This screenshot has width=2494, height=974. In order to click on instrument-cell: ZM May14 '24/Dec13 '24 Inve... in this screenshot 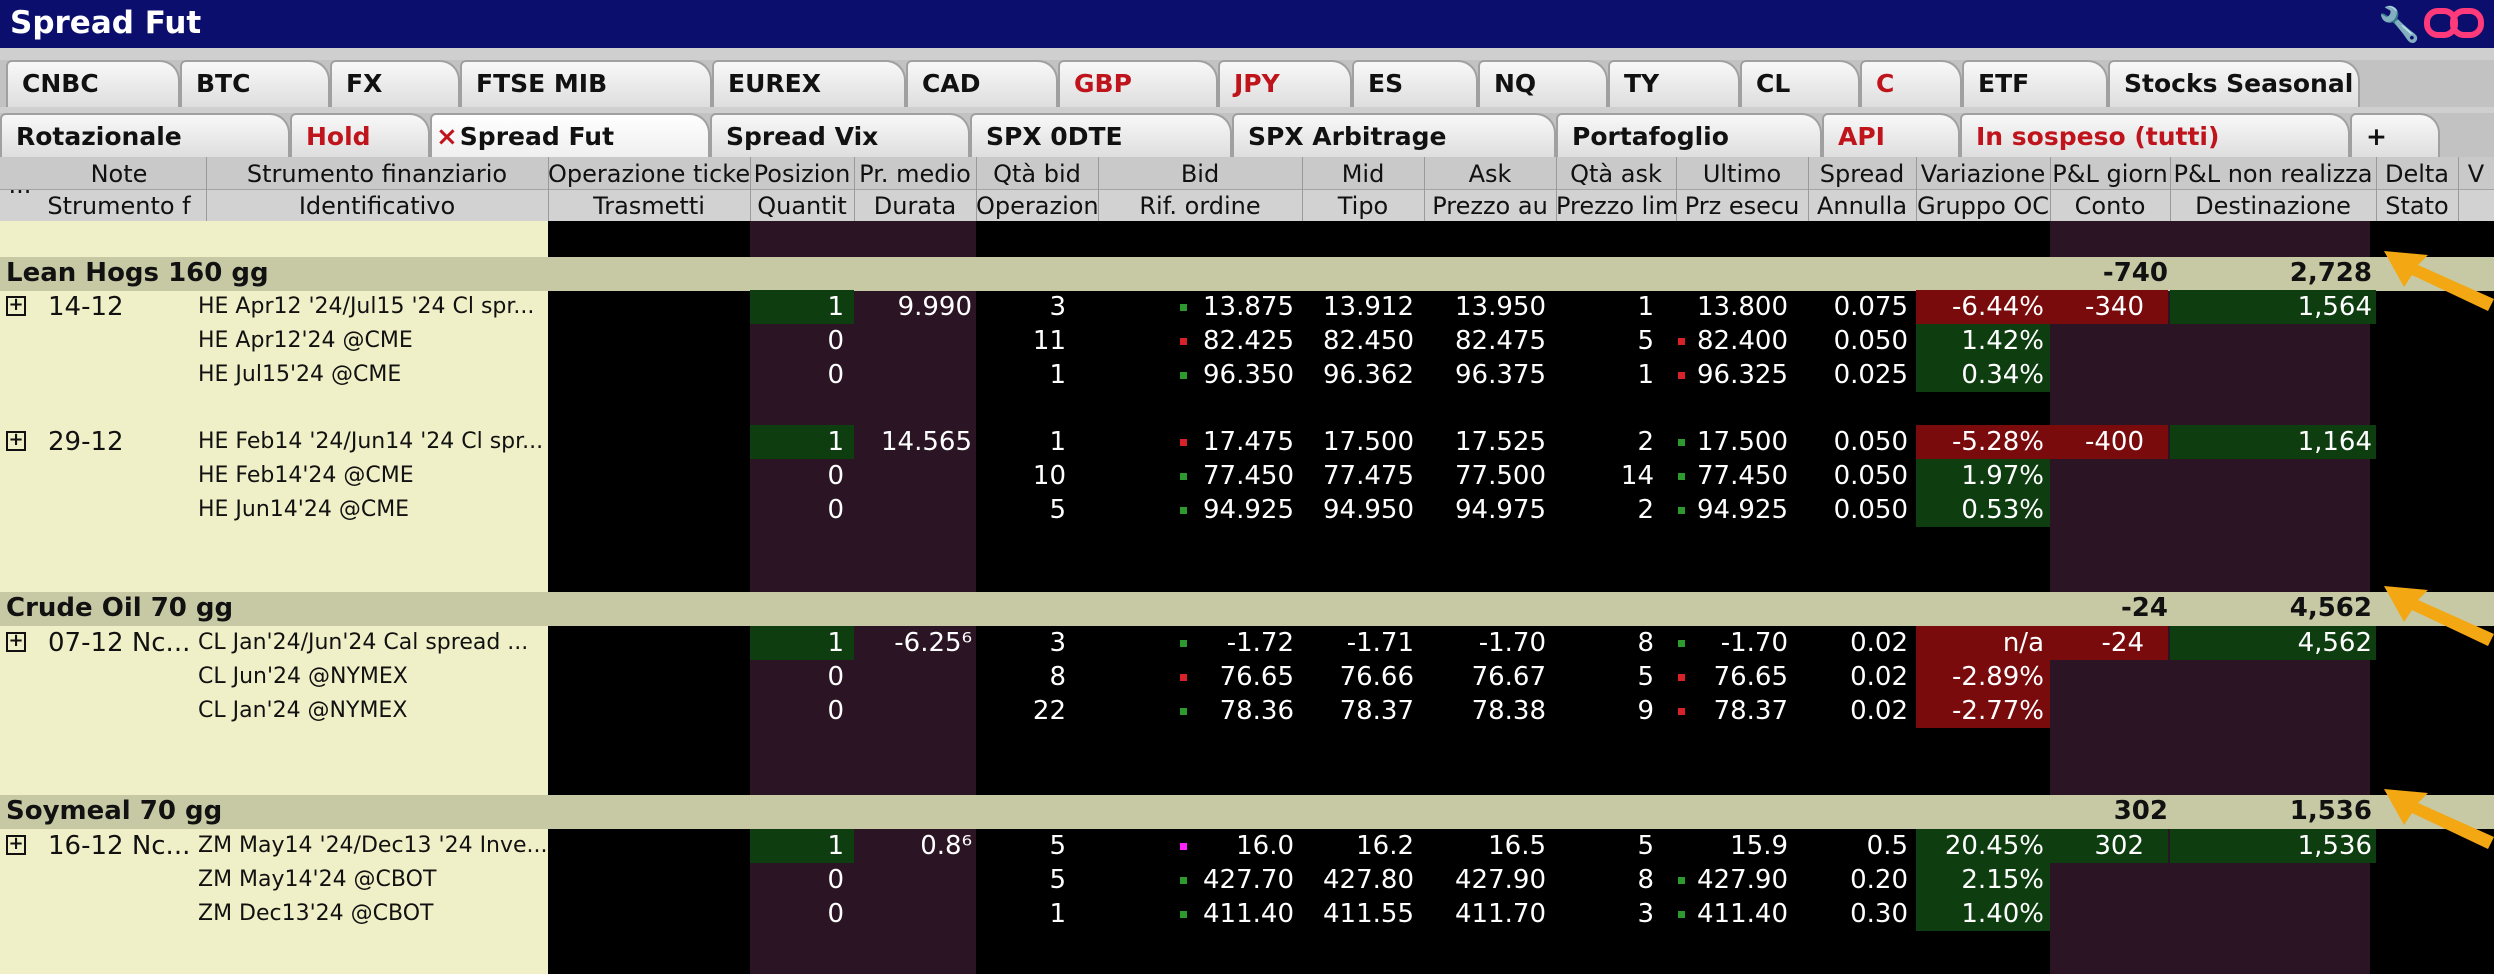, I will do `click(373, 846)`.